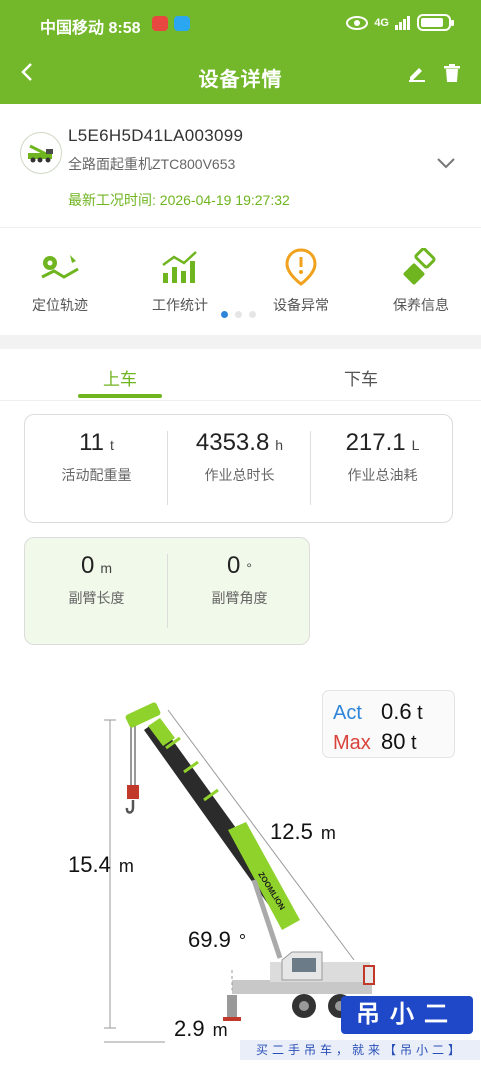  I want to click on load-indicator: Act 0.6 t Max 80 t, so click(388, 724).